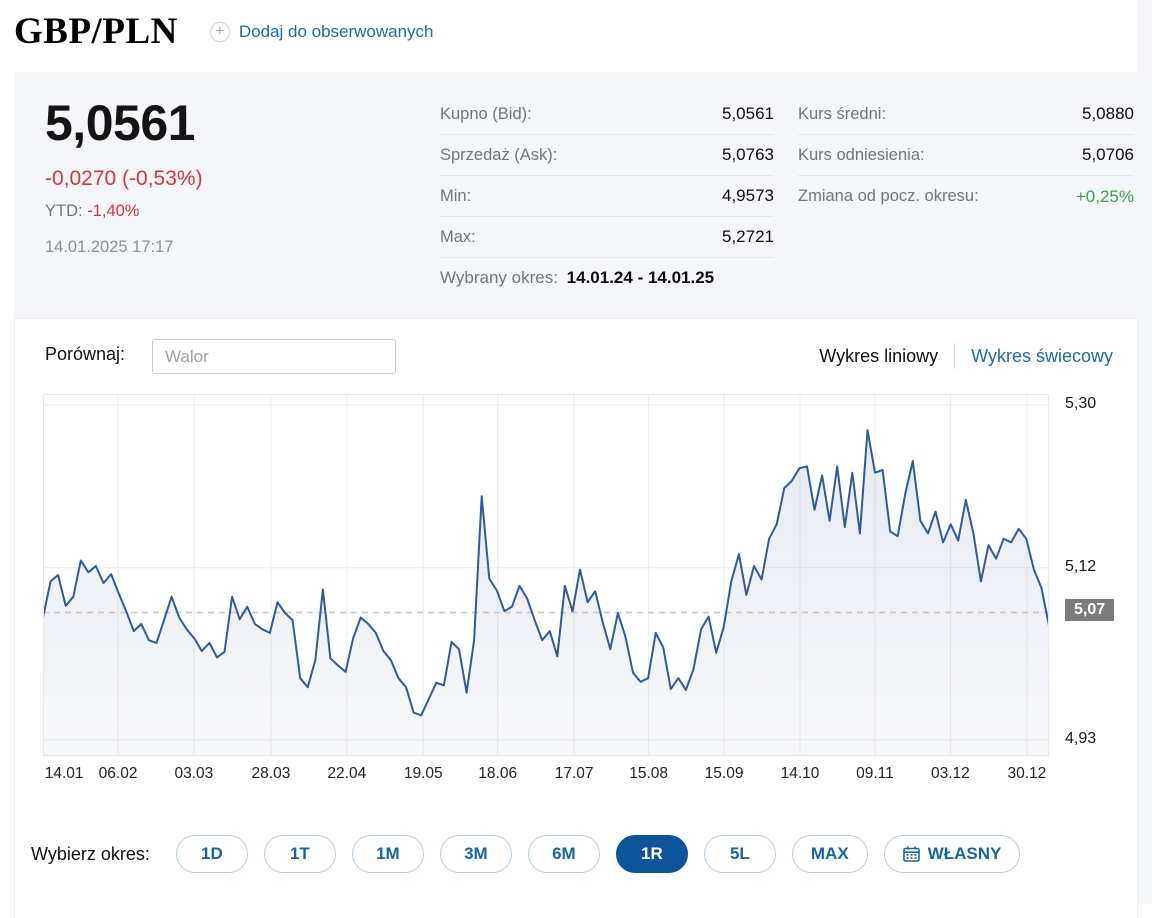  What do you see at coordinates (950, 773) in the screenshot?
I see `x-axis-tick: 03.12` at bounding box center [950, 773].